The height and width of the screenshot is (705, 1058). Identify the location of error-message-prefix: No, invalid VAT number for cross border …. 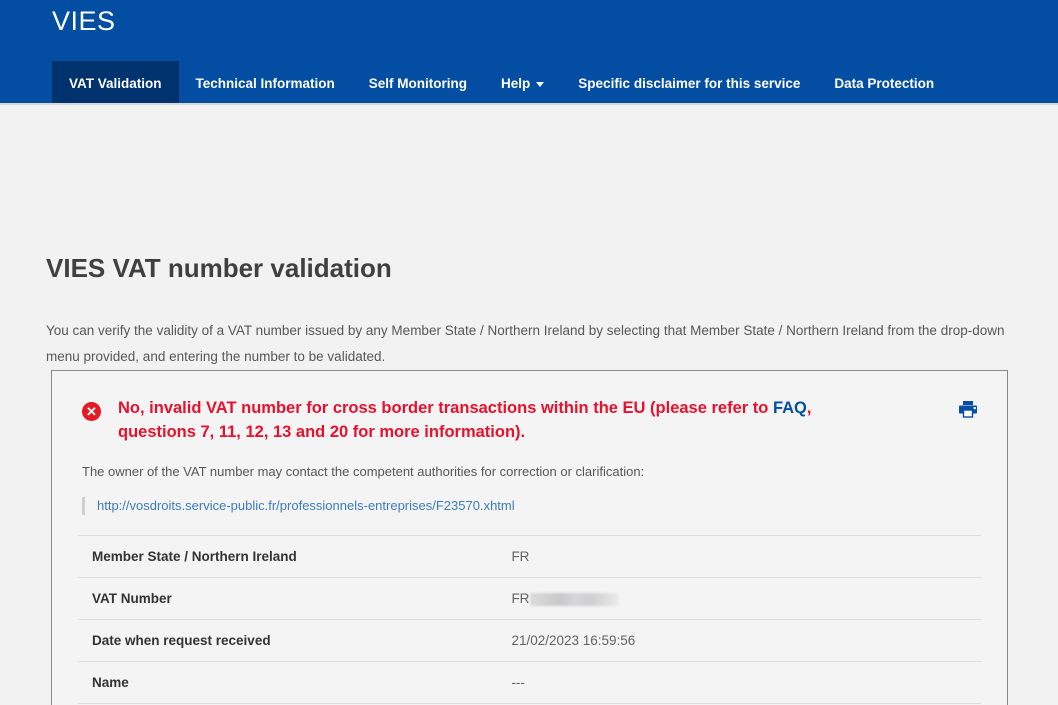
(445, 408).